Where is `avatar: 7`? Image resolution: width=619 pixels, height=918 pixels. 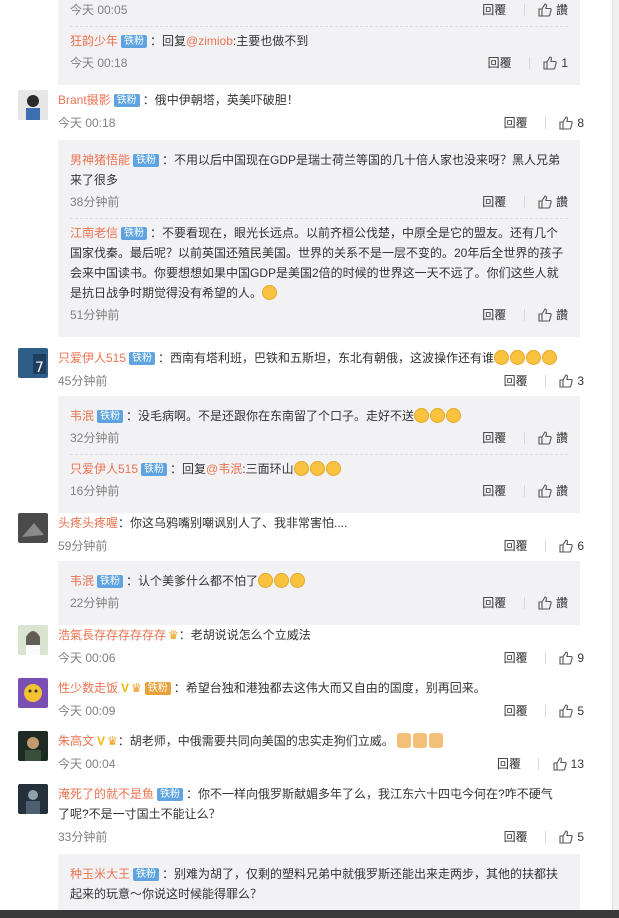
avatar: 7 is located at coordinates (33, 363).